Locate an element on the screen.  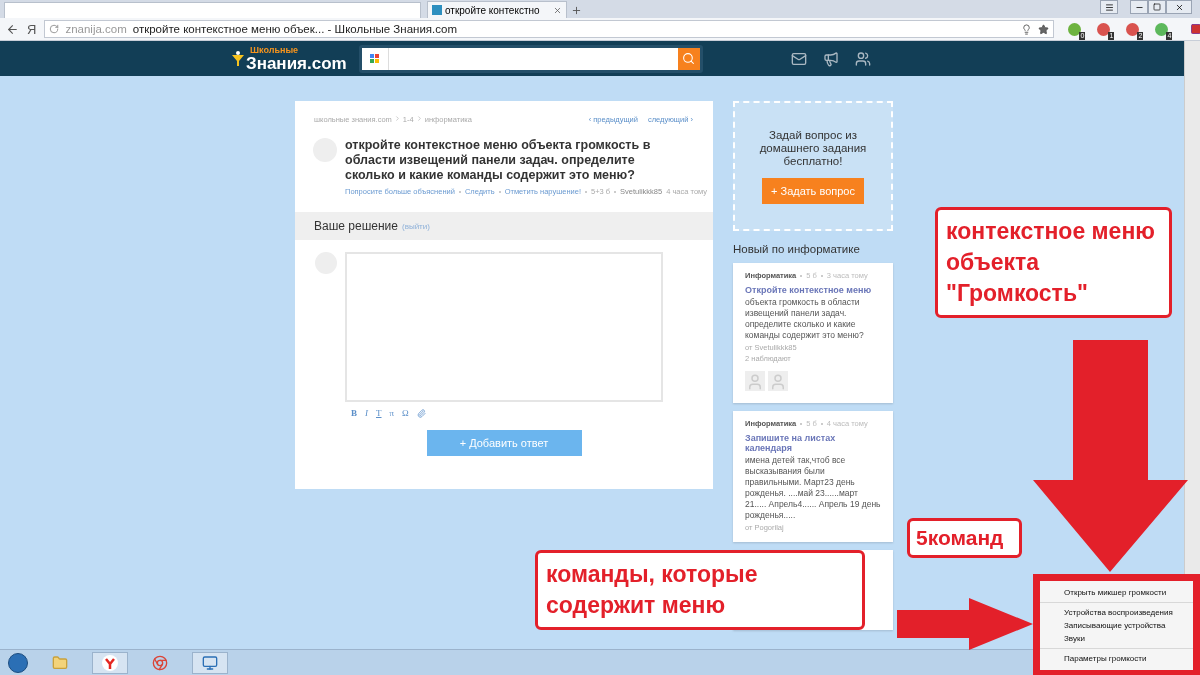
new-tab-icon is located at coordinates (576, 10).